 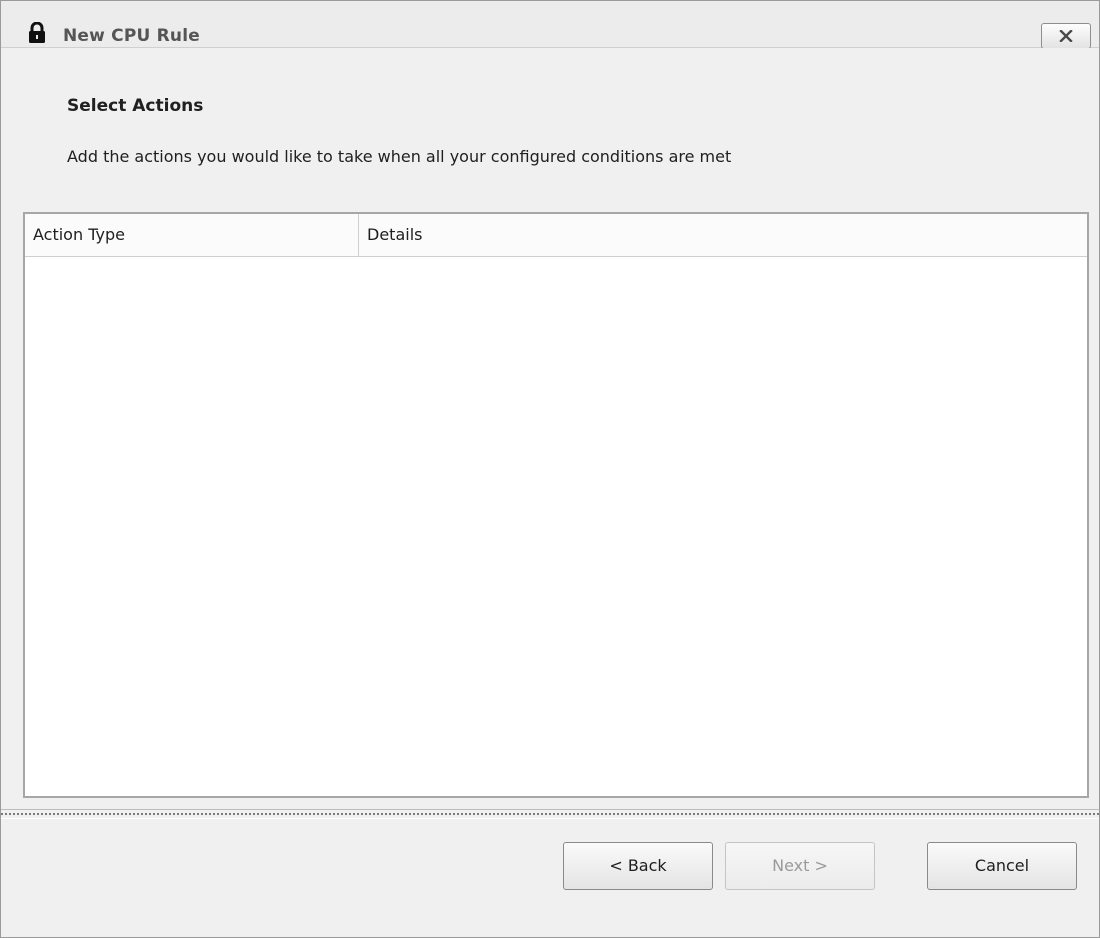 I want to click on close-icon, so click(x=1066, y=36).